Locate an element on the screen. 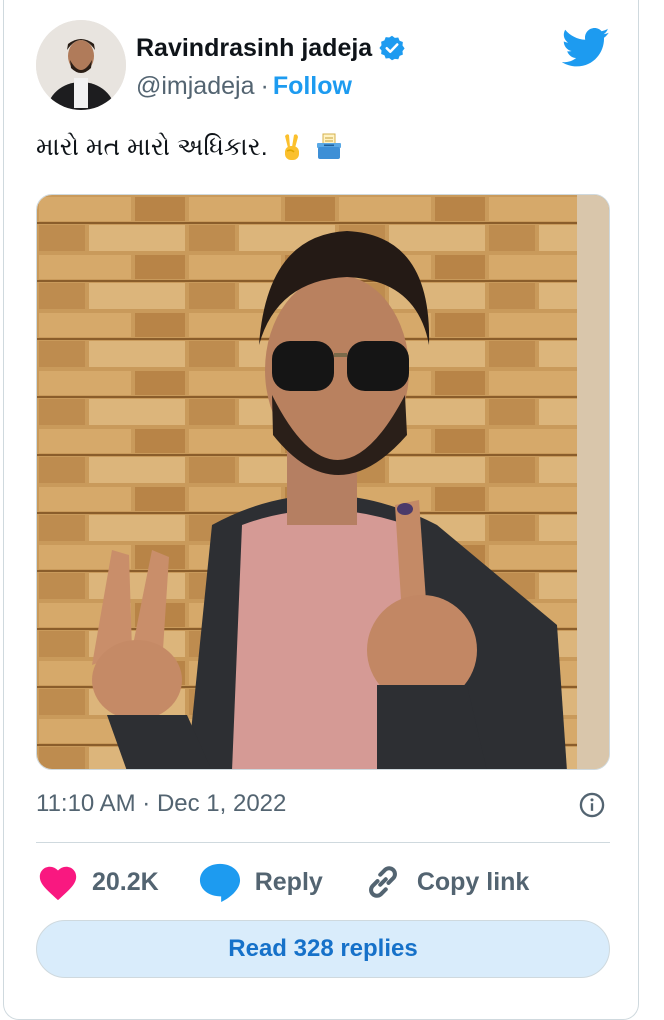 The image size is (664, 1020). reply-button: Reply is located at coordinates (260, 882).